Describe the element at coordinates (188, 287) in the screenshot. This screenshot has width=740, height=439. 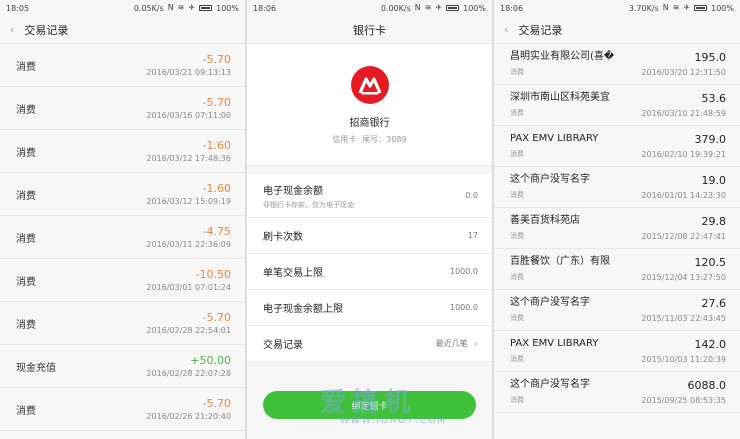
I see `transaction-date: 2016/03/01 07:01:24` at that location.